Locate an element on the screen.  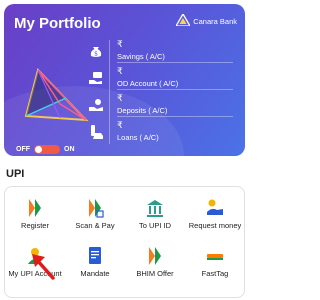
deposit-hand-icon is located at coordinates (96, 105).